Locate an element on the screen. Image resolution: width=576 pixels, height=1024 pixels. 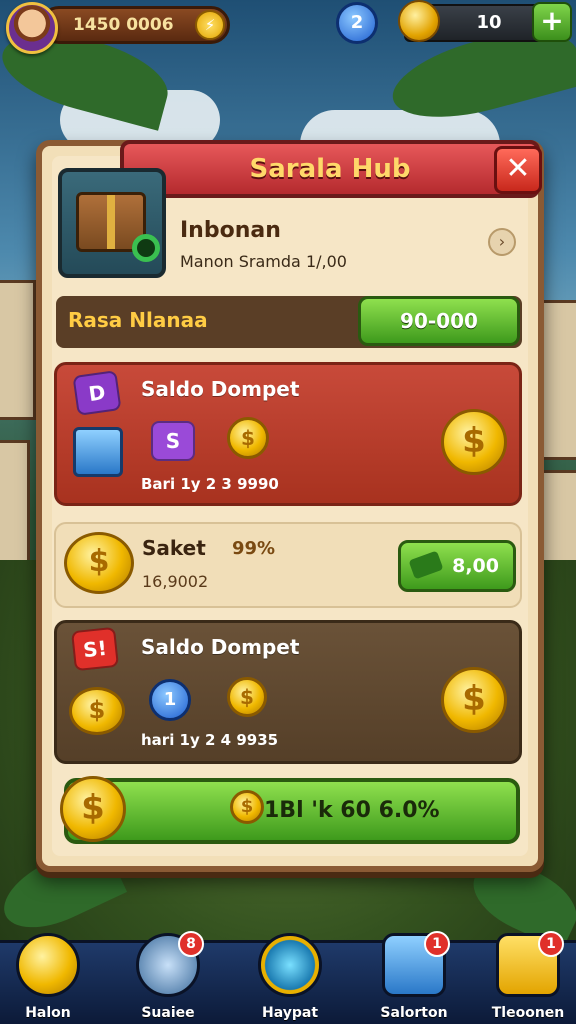
nav-item-tleoonen: 1 Tleoonen is located at coordinates (528, 977).